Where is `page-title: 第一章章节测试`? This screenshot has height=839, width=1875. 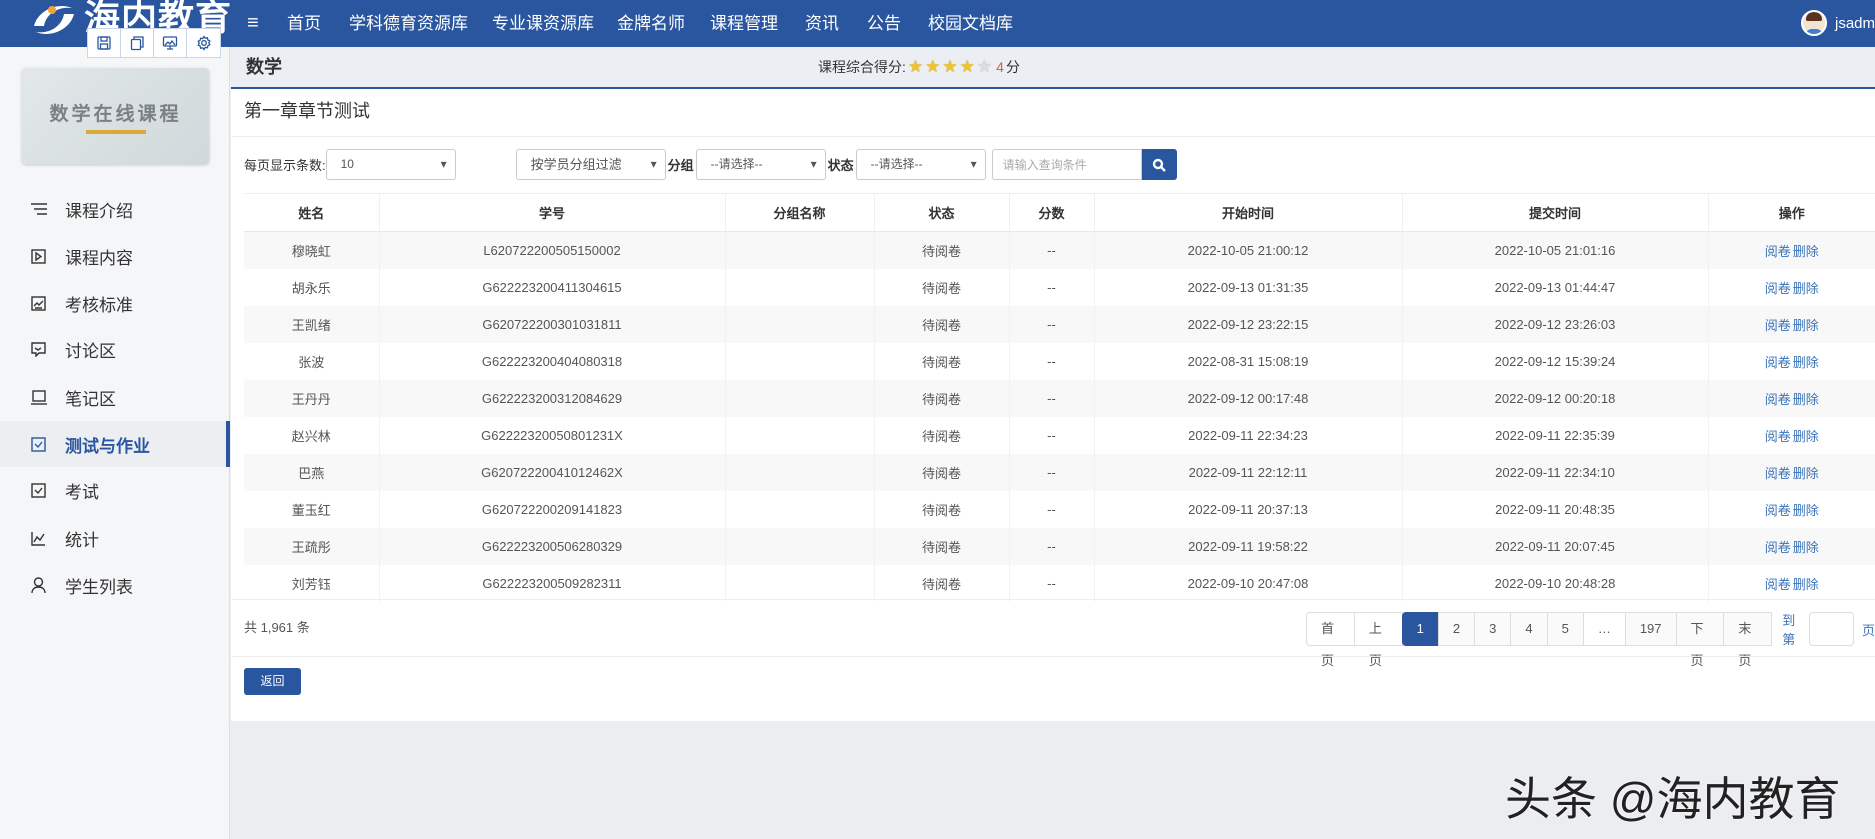 page-title: 第一章章节测试 is located at coordinates (307, 111).